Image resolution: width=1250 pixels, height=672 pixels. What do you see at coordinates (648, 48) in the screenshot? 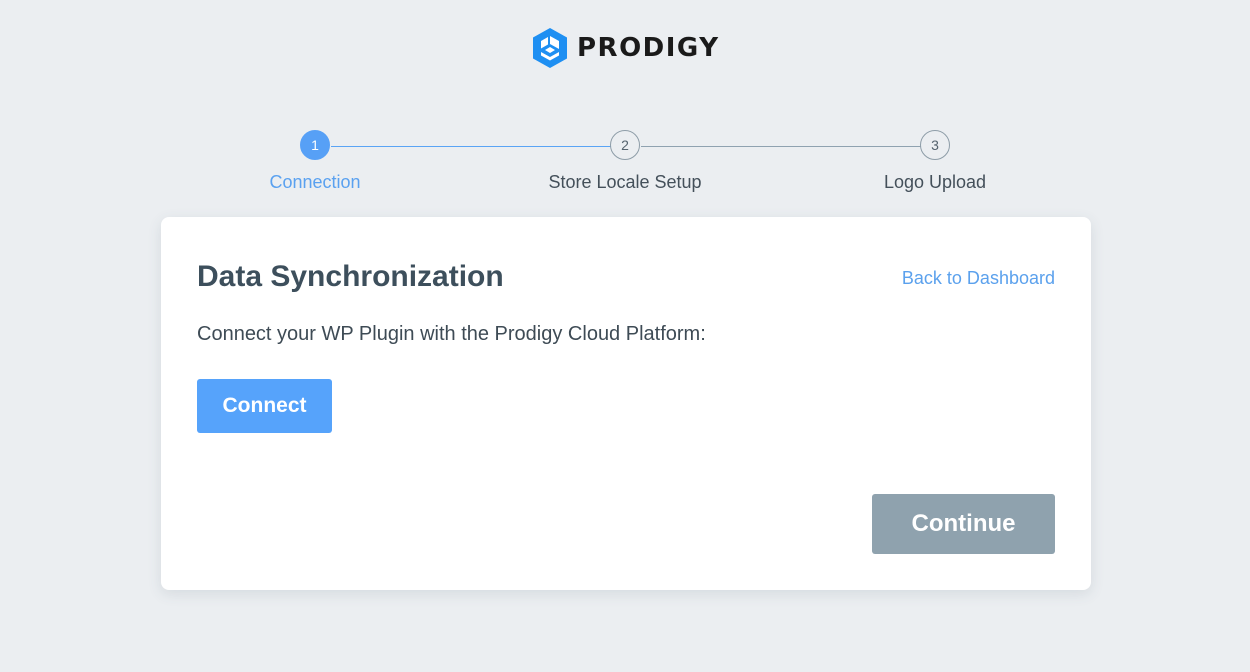
I see `brand-name: PRODIGY` at bounding box center [648, 48].